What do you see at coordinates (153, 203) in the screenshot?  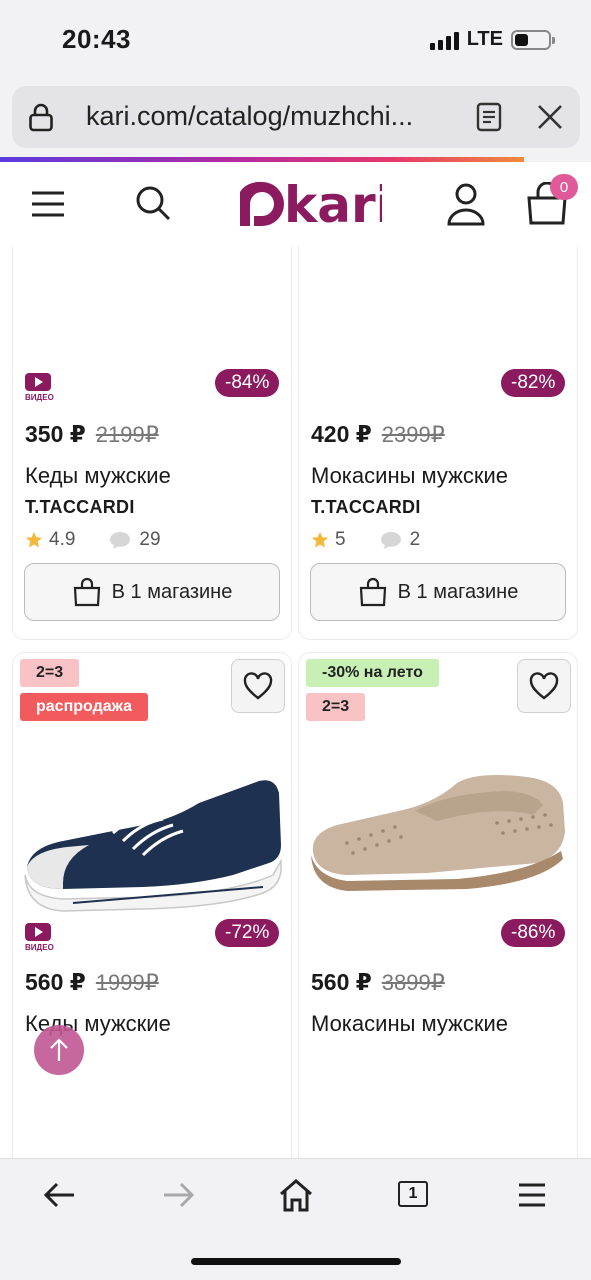 I see `search-icon` at bounding box center [153, 203].